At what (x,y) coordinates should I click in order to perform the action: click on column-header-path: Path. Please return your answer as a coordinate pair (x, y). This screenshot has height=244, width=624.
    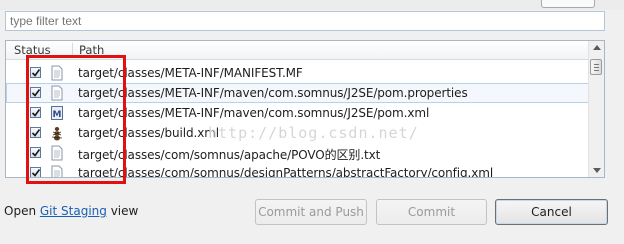
    Looking at the image, I should click on (91, 50).